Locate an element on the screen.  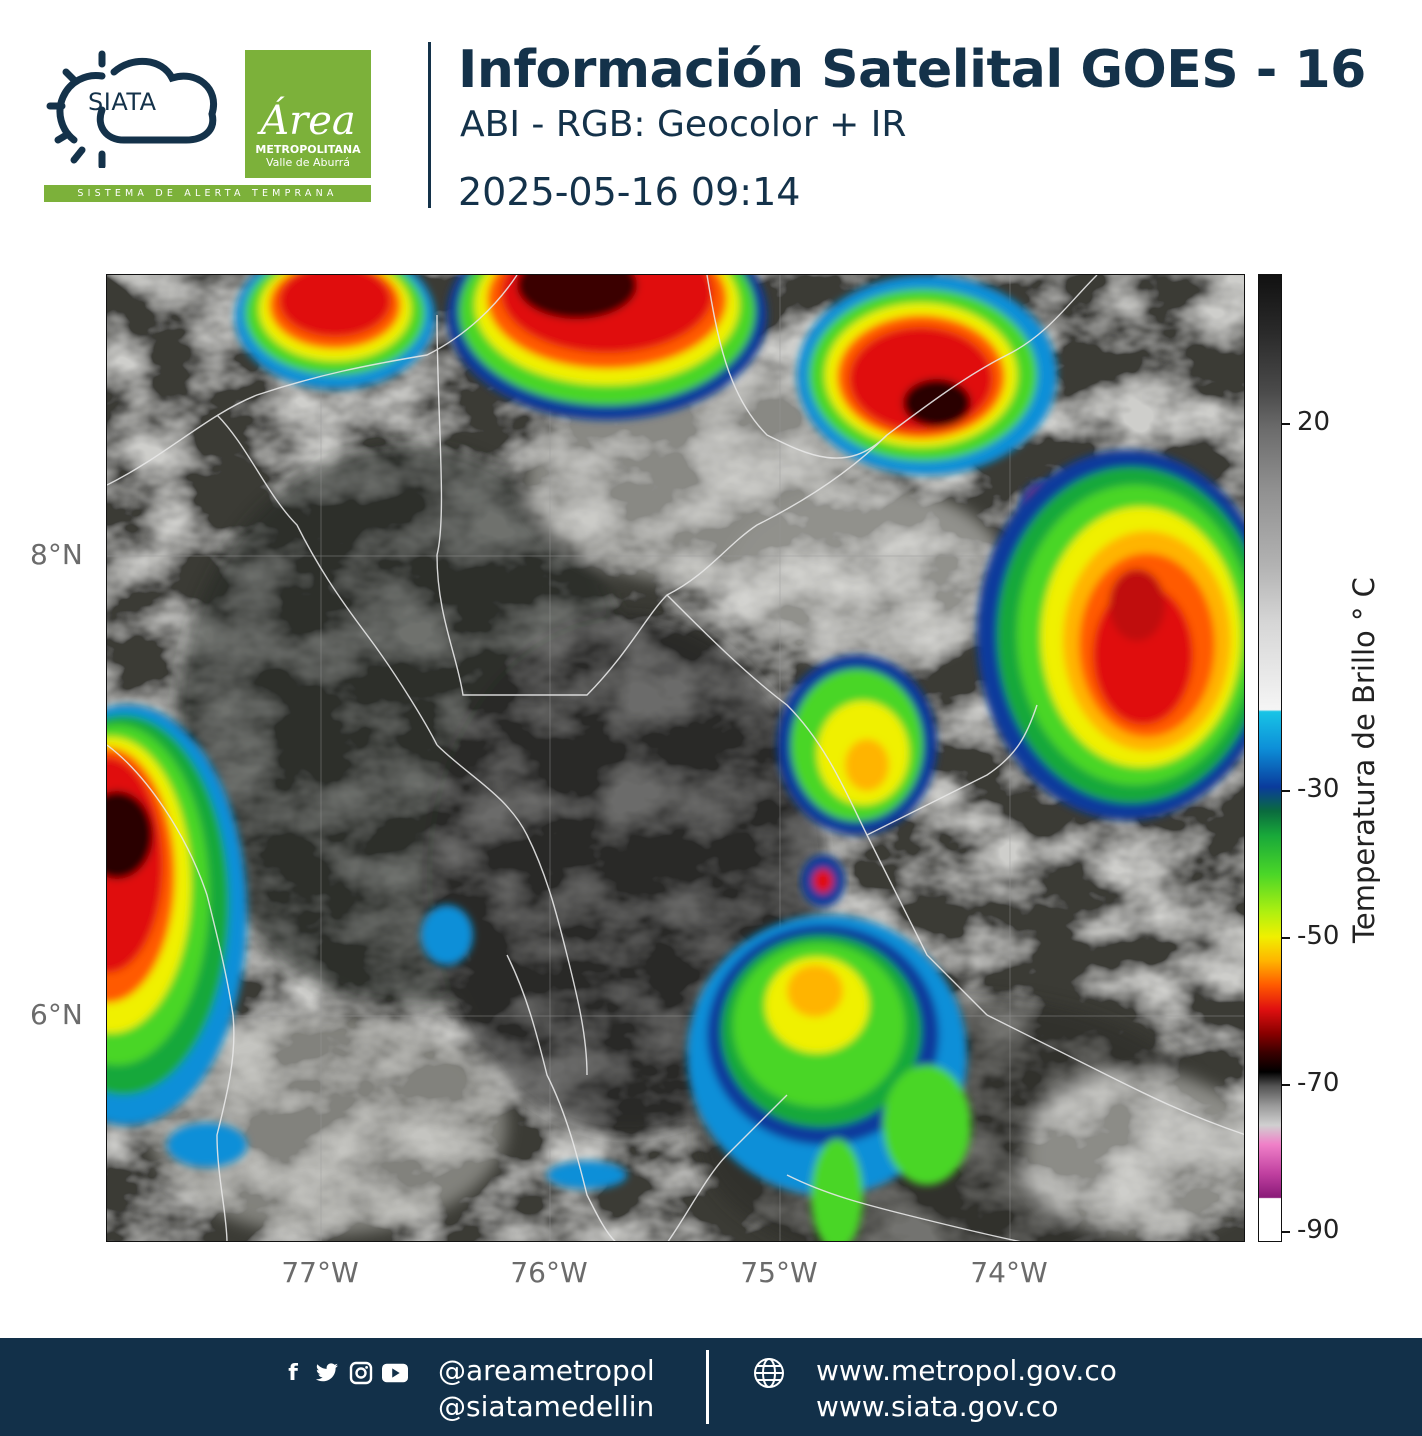
area-metropolitana-logo: Área METROPOLITANA Valle de Aburrá is located at coordinates (308, 114).